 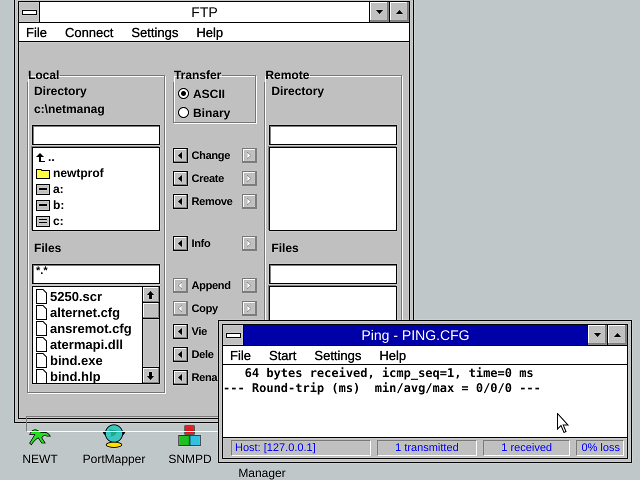 I want to click on action-button: Vie, so click(x=197, y=332).